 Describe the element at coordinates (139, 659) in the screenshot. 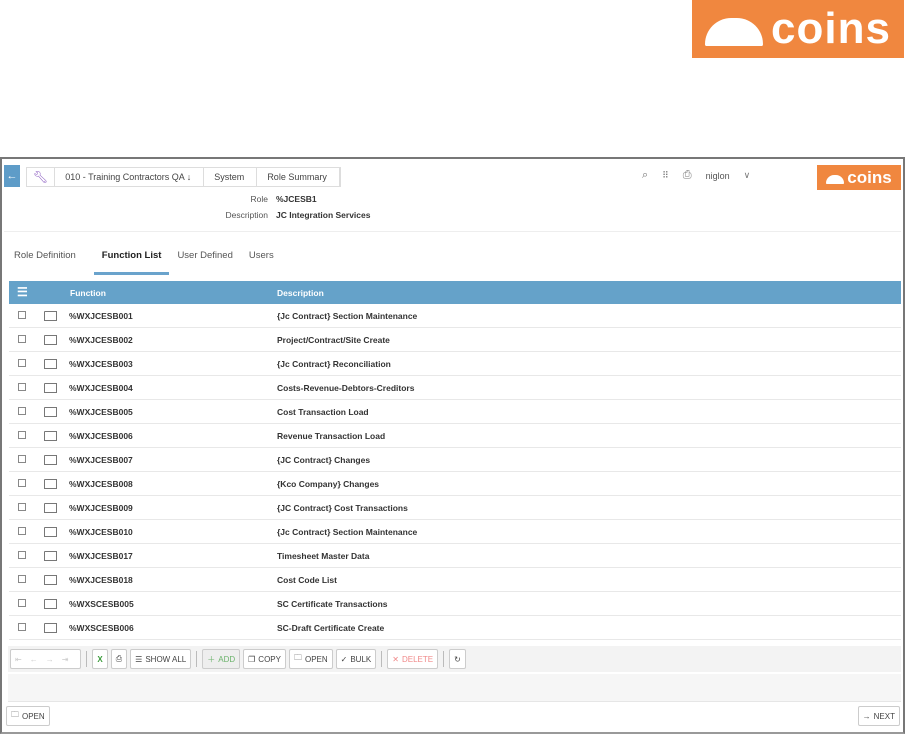

I see `list-icon: ☰` at that location.